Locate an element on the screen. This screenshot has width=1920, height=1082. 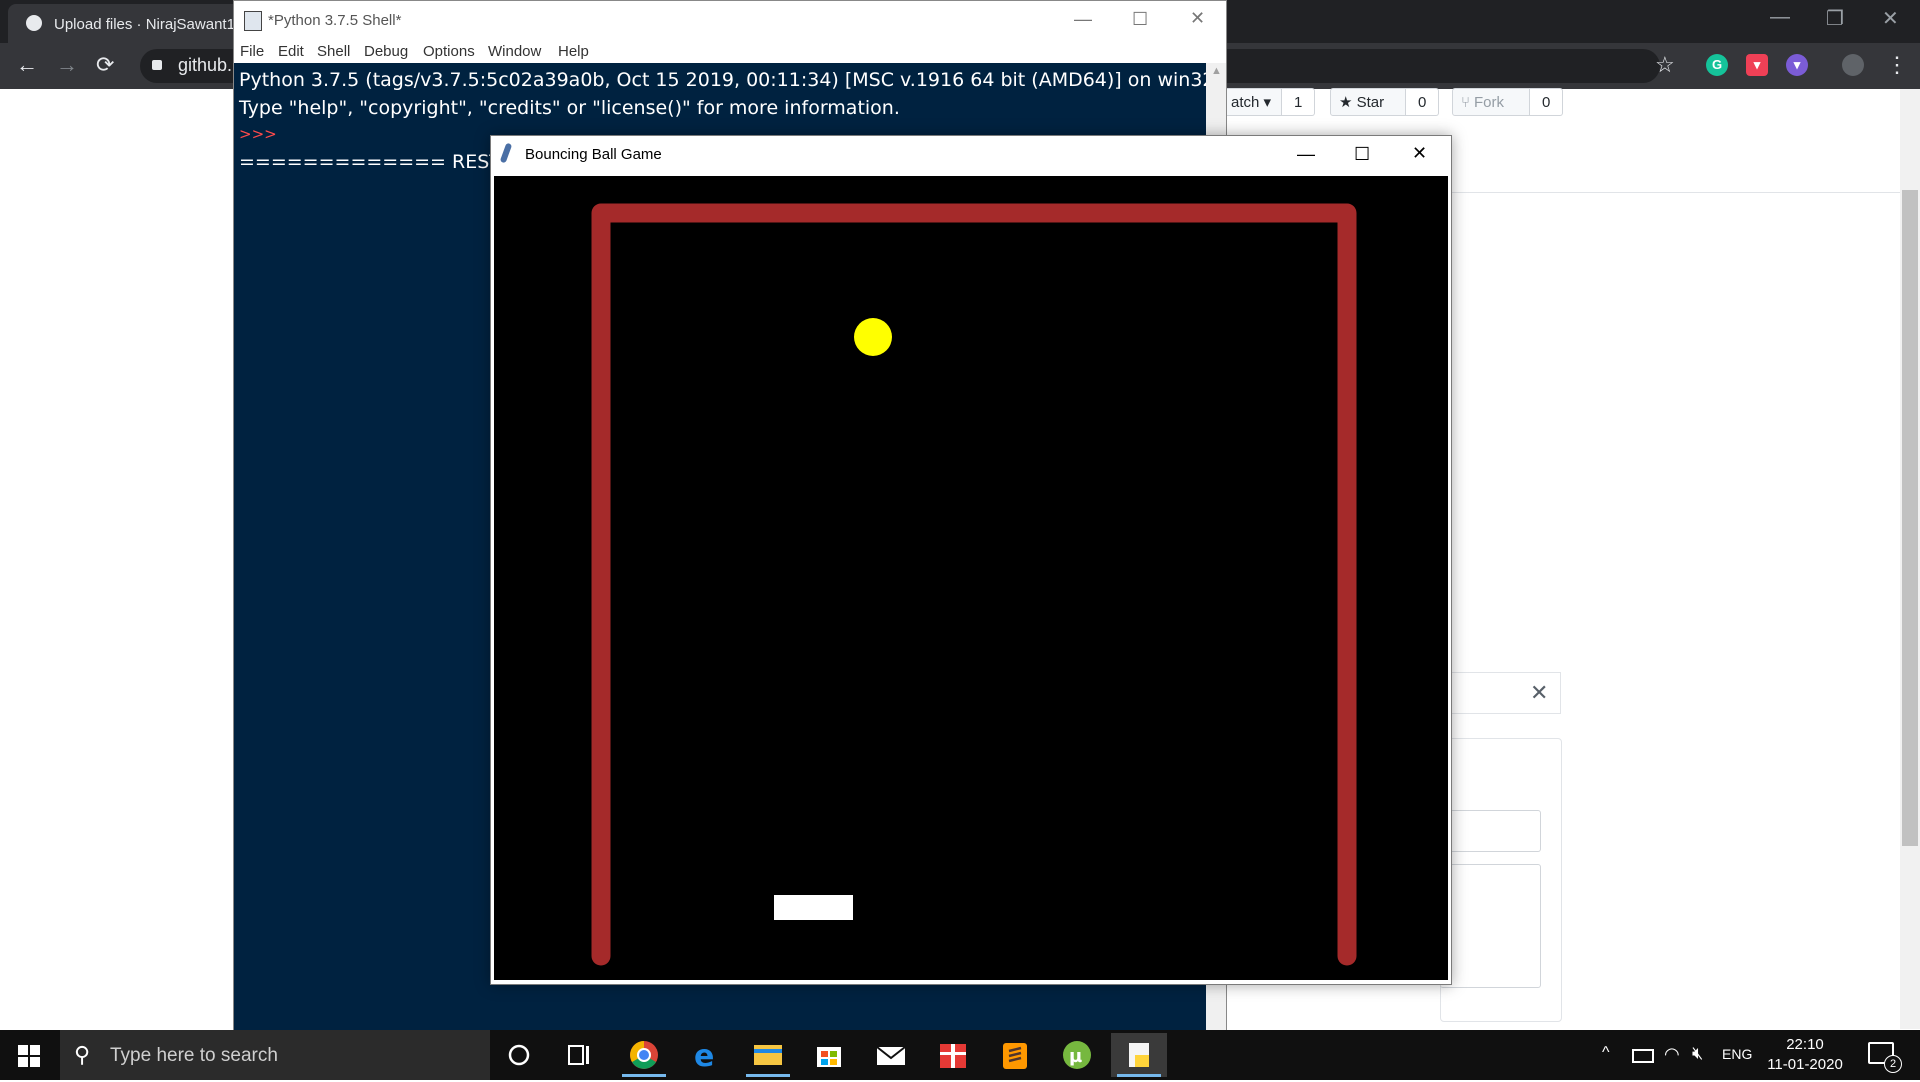
menu-debug: Debug is located at coordinates (386, 51).